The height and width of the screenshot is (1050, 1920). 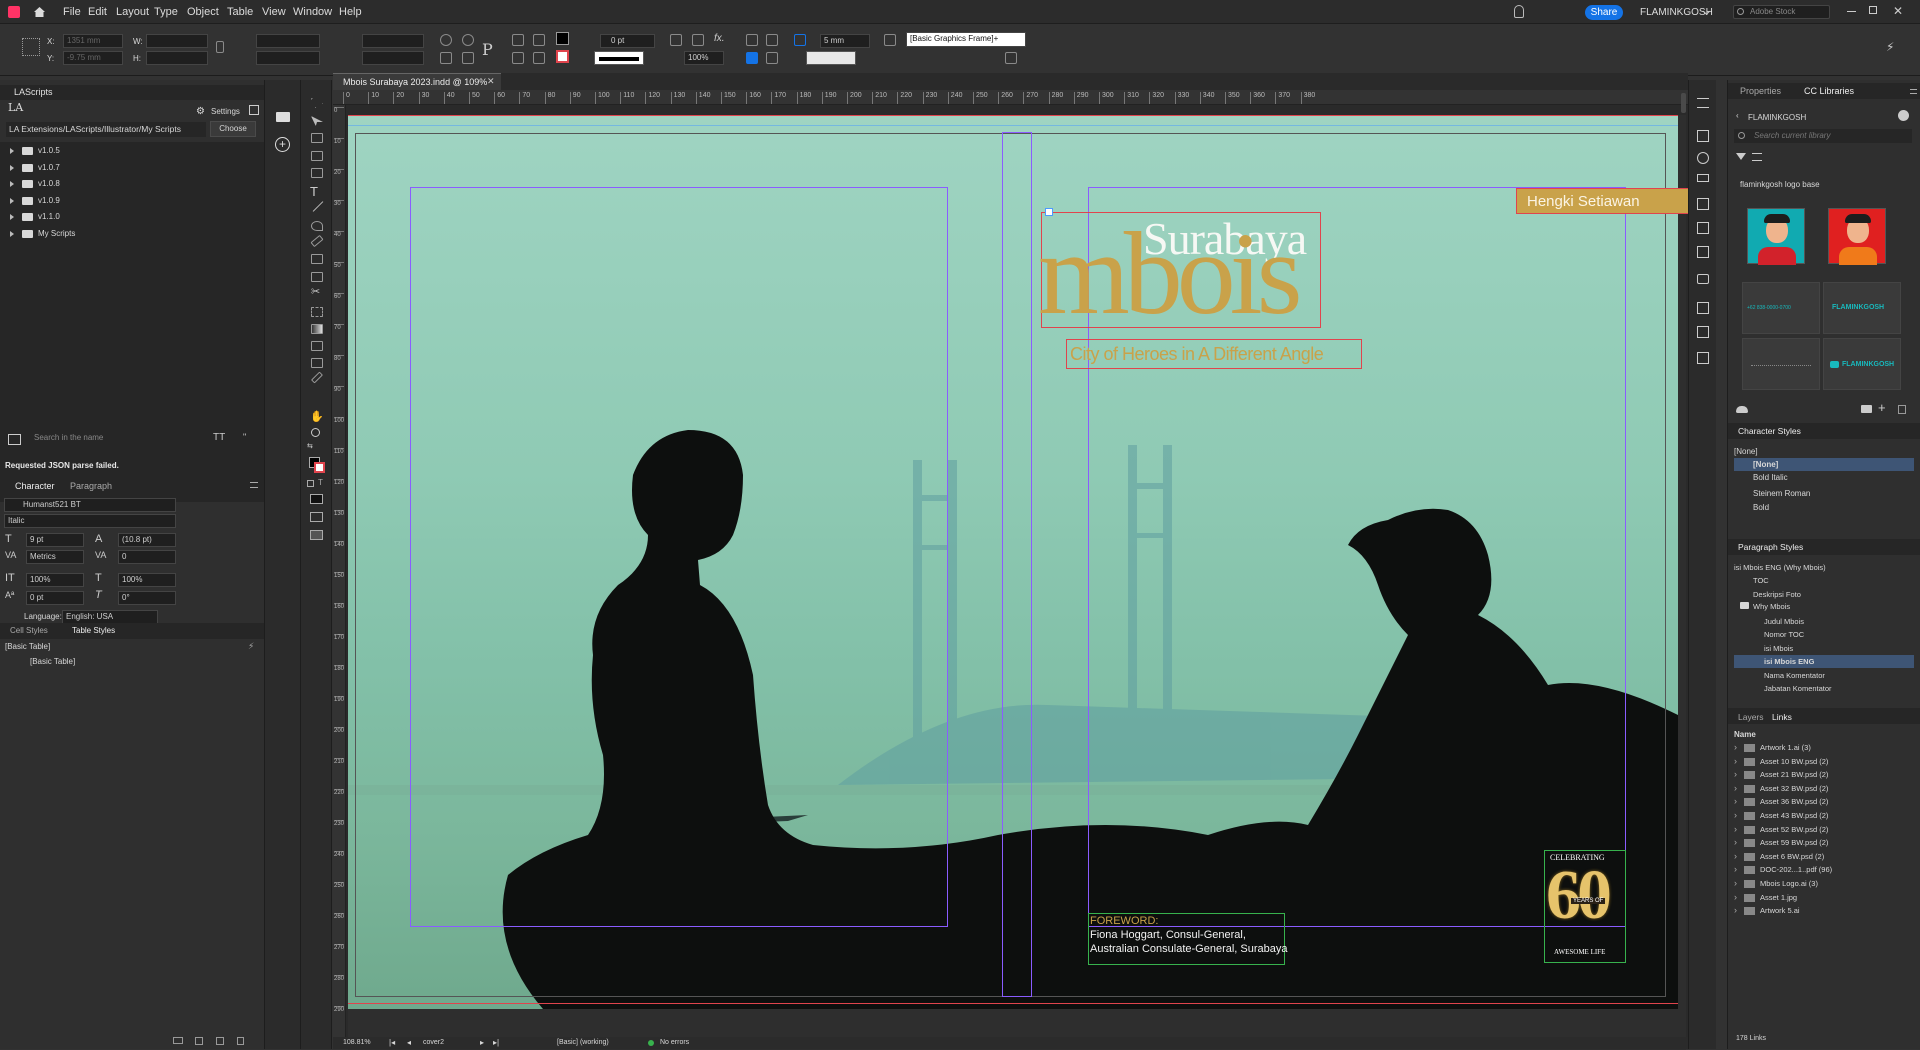 I want to click on last-page-icon: ▸|, so click(x=496, y=1042).